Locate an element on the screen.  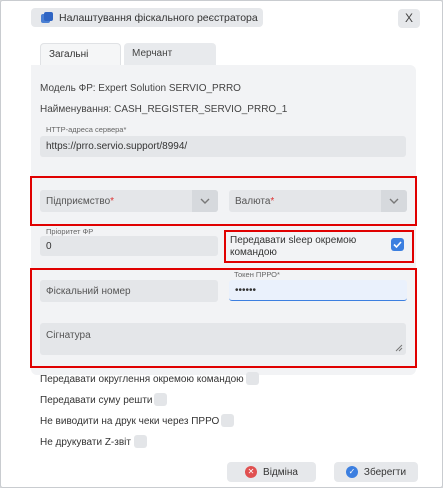
check-icon is located at coordinates (397, 245).